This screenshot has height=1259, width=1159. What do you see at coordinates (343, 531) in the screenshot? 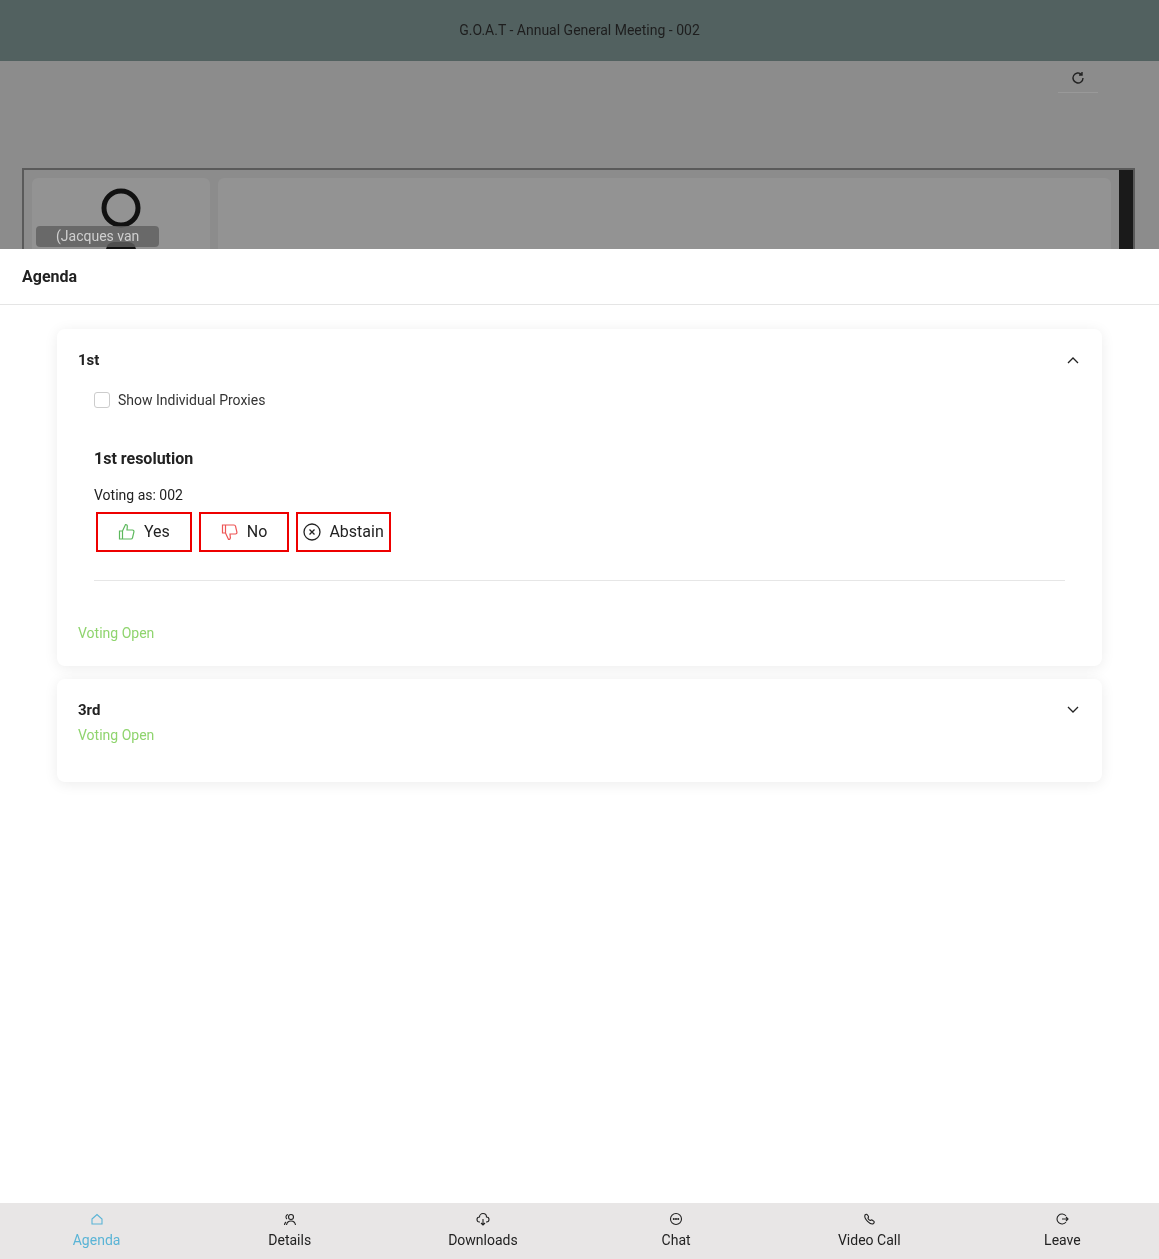
I see `vote-option-button: Abstain` at bounding box center [343, 531].